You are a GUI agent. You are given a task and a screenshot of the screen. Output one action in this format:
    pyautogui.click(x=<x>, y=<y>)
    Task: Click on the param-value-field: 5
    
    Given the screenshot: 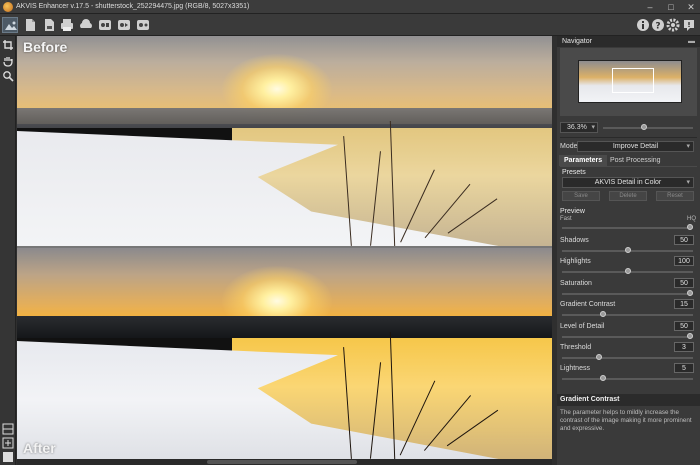 What is the action you would take?
    pyautogui.click(x=684, y=368)
    